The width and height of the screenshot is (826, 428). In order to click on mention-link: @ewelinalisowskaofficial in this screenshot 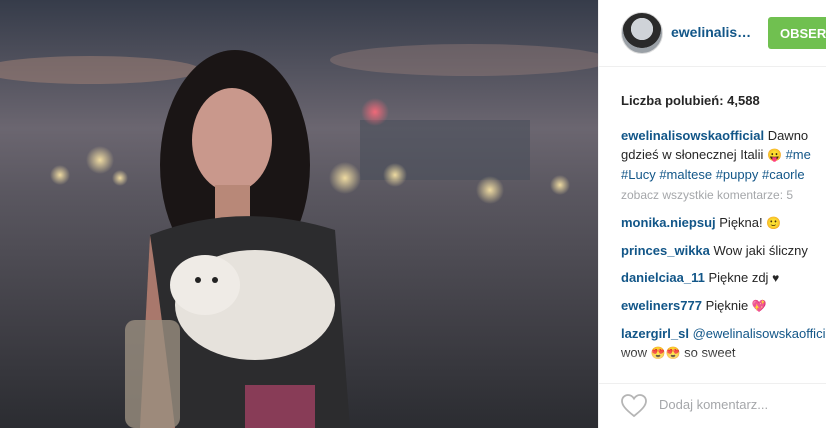, I will do `click(759, 333)`.